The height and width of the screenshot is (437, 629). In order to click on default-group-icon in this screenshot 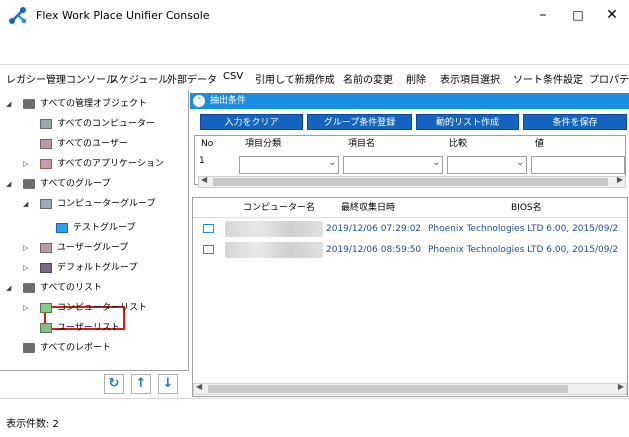, I will do `click(46, 267)`.